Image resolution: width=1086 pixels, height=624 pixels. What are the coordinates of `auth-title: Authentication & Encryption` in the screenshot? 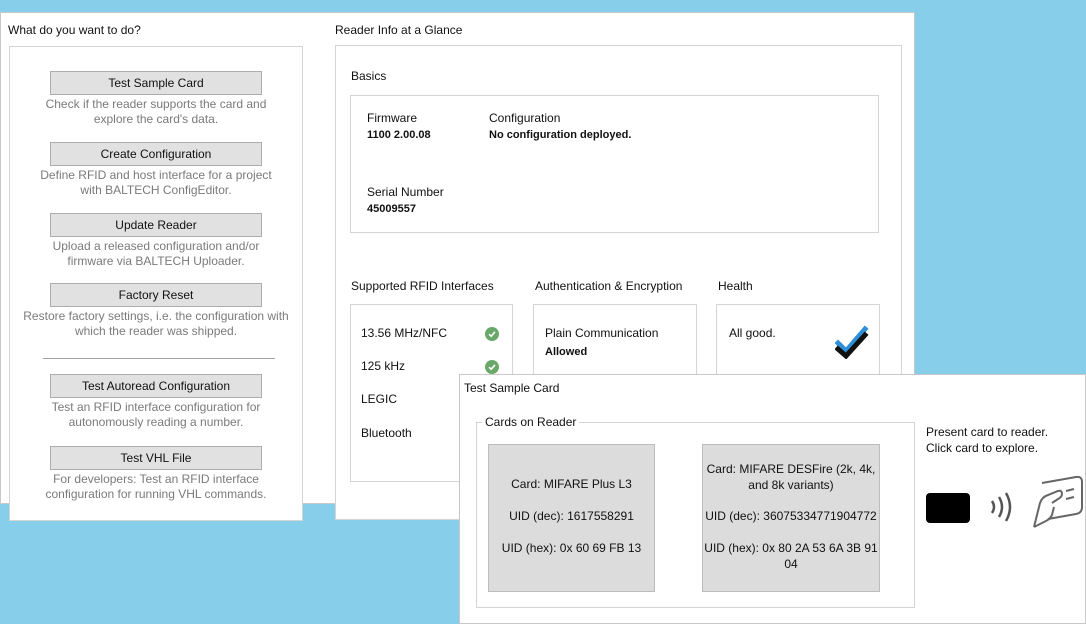 It's located at (609, 286).